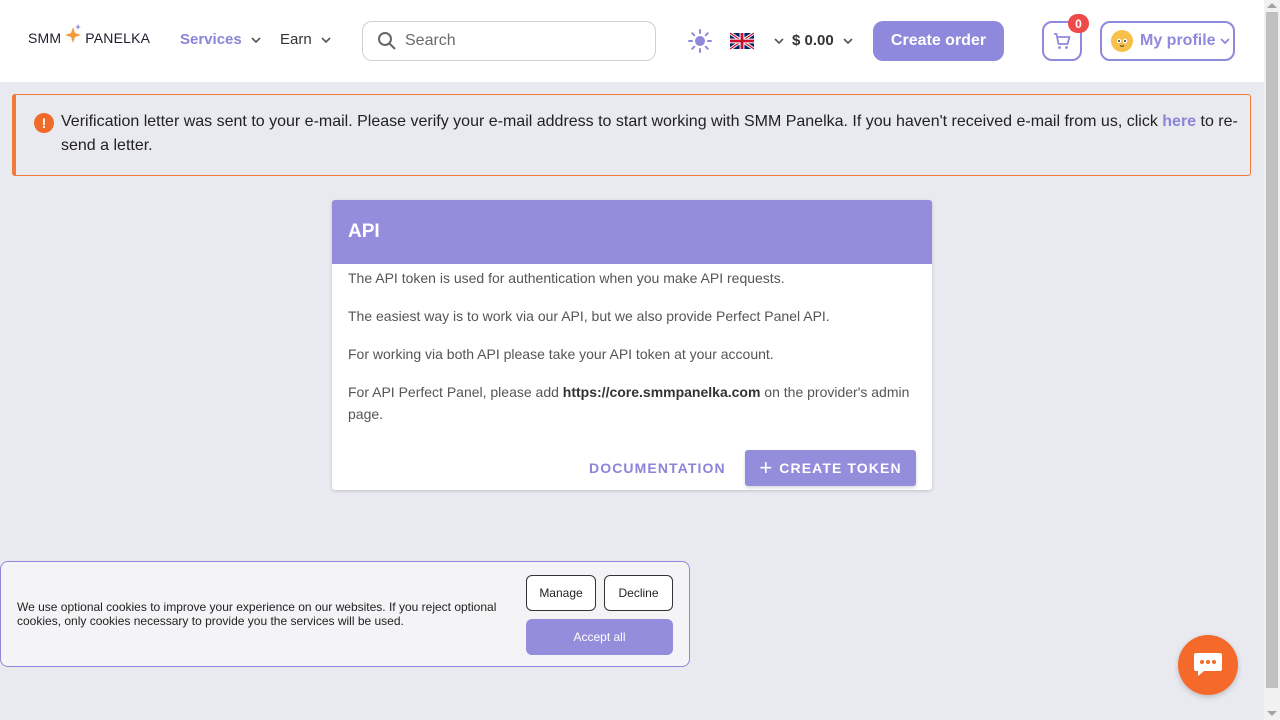 The image size is (1280, 720). What do you see at coordinates (45, 38) in the screenshot?
I see `logo-text-left: SMM` at bounding box center [45, 38].